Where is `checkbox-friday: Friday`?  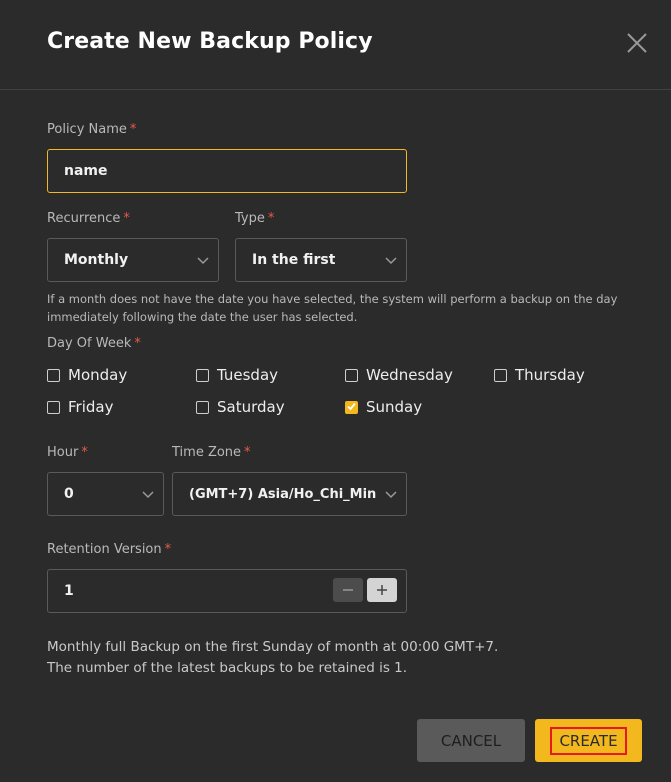 checkbox-friday: Friday is located at coordinates (80, 407).